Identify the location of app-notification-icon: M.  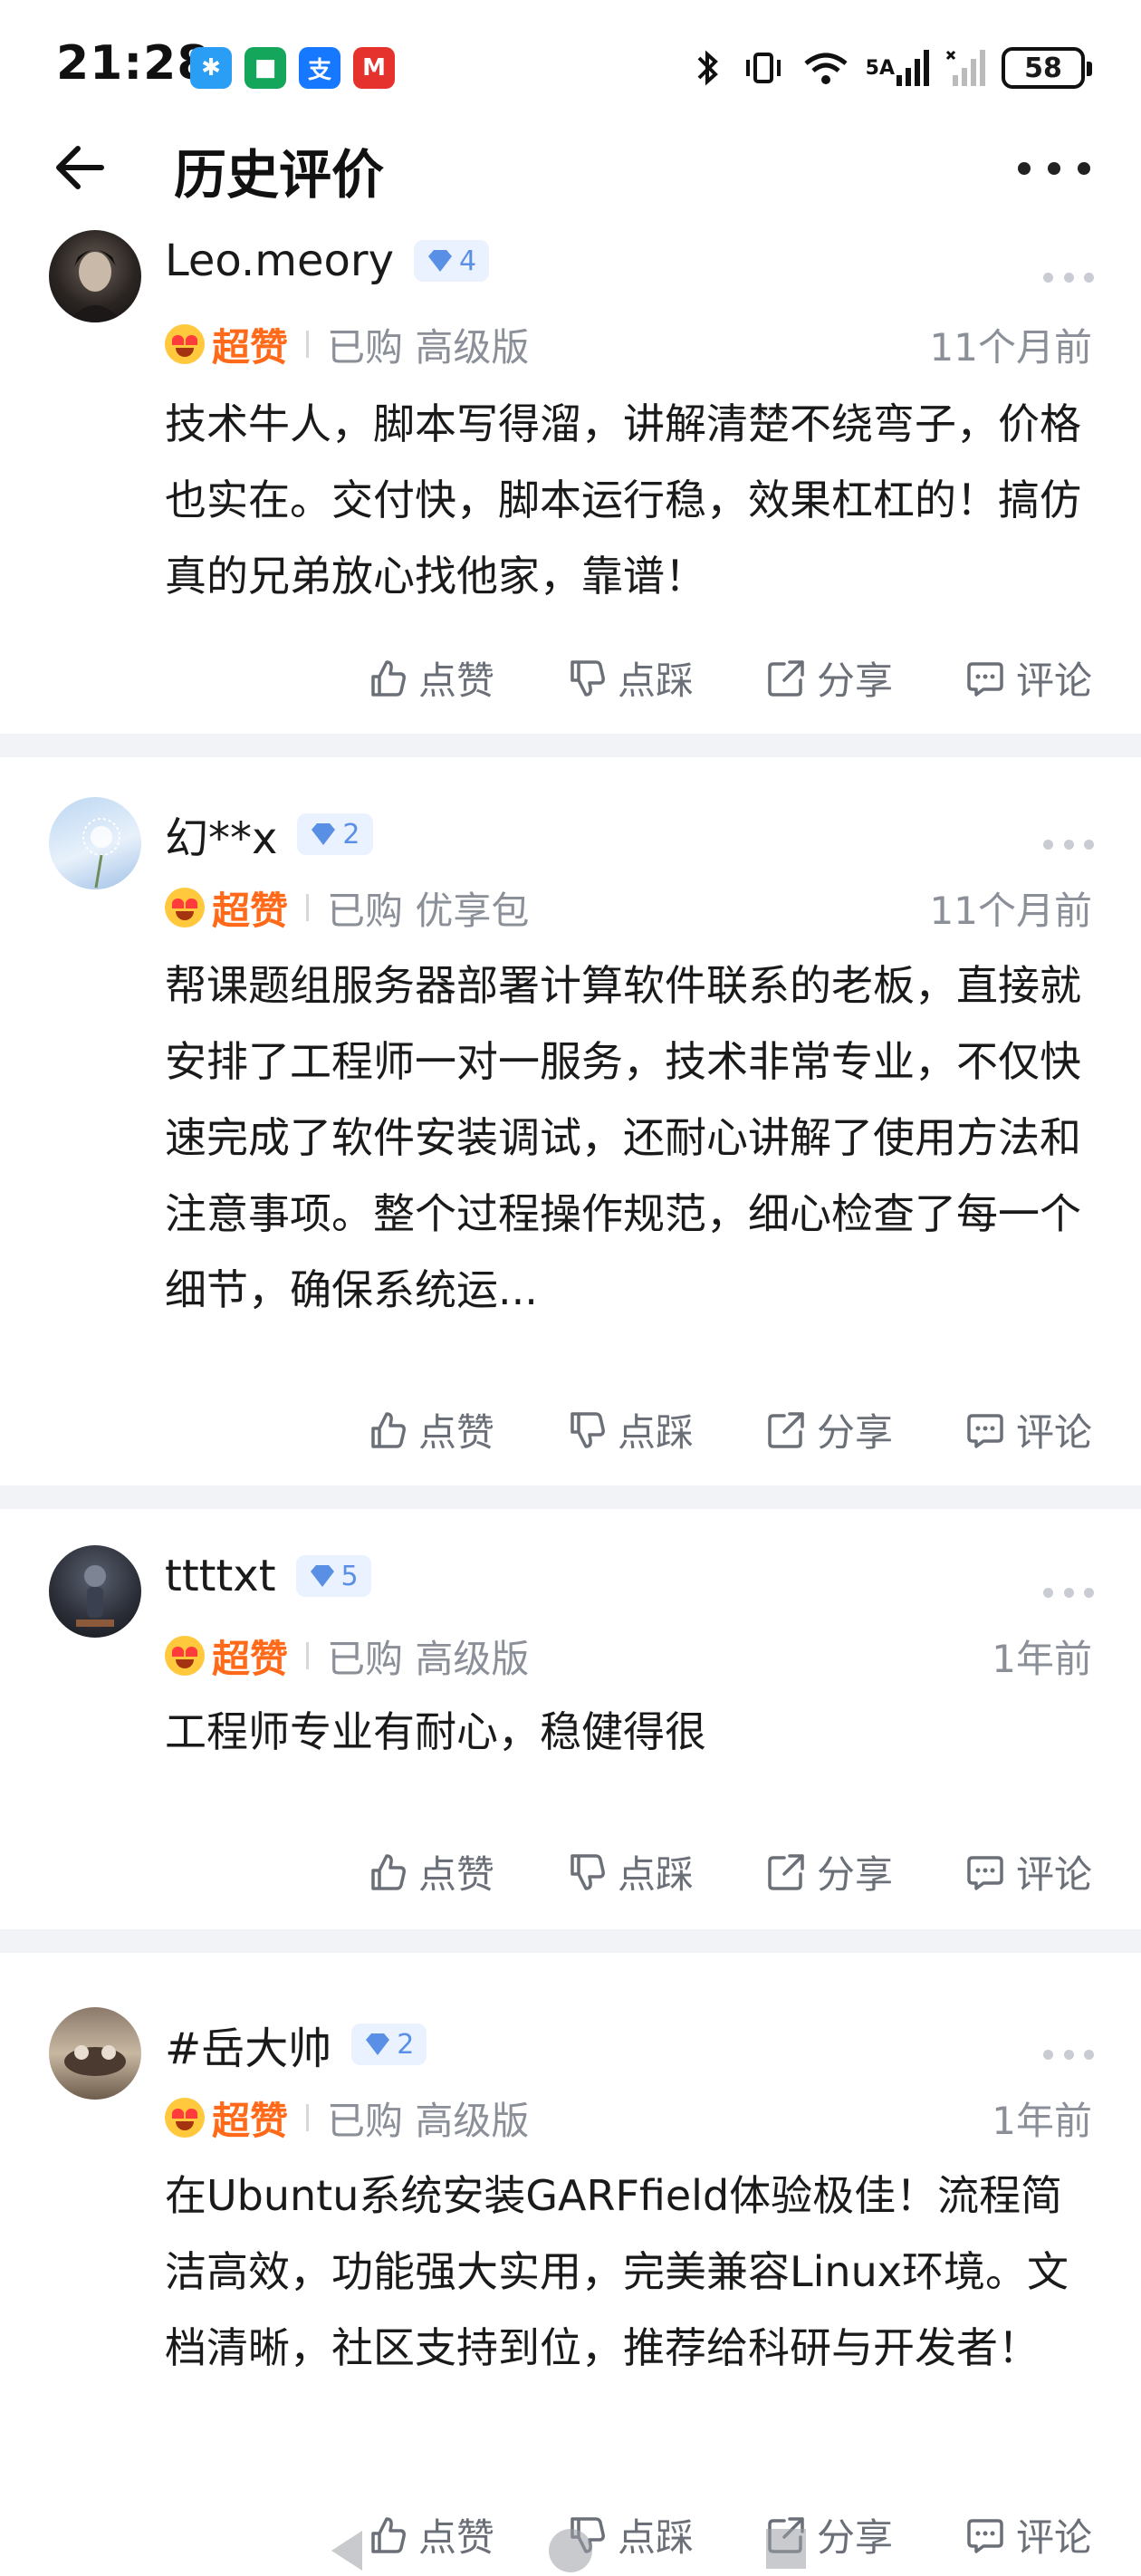
(374, 68).